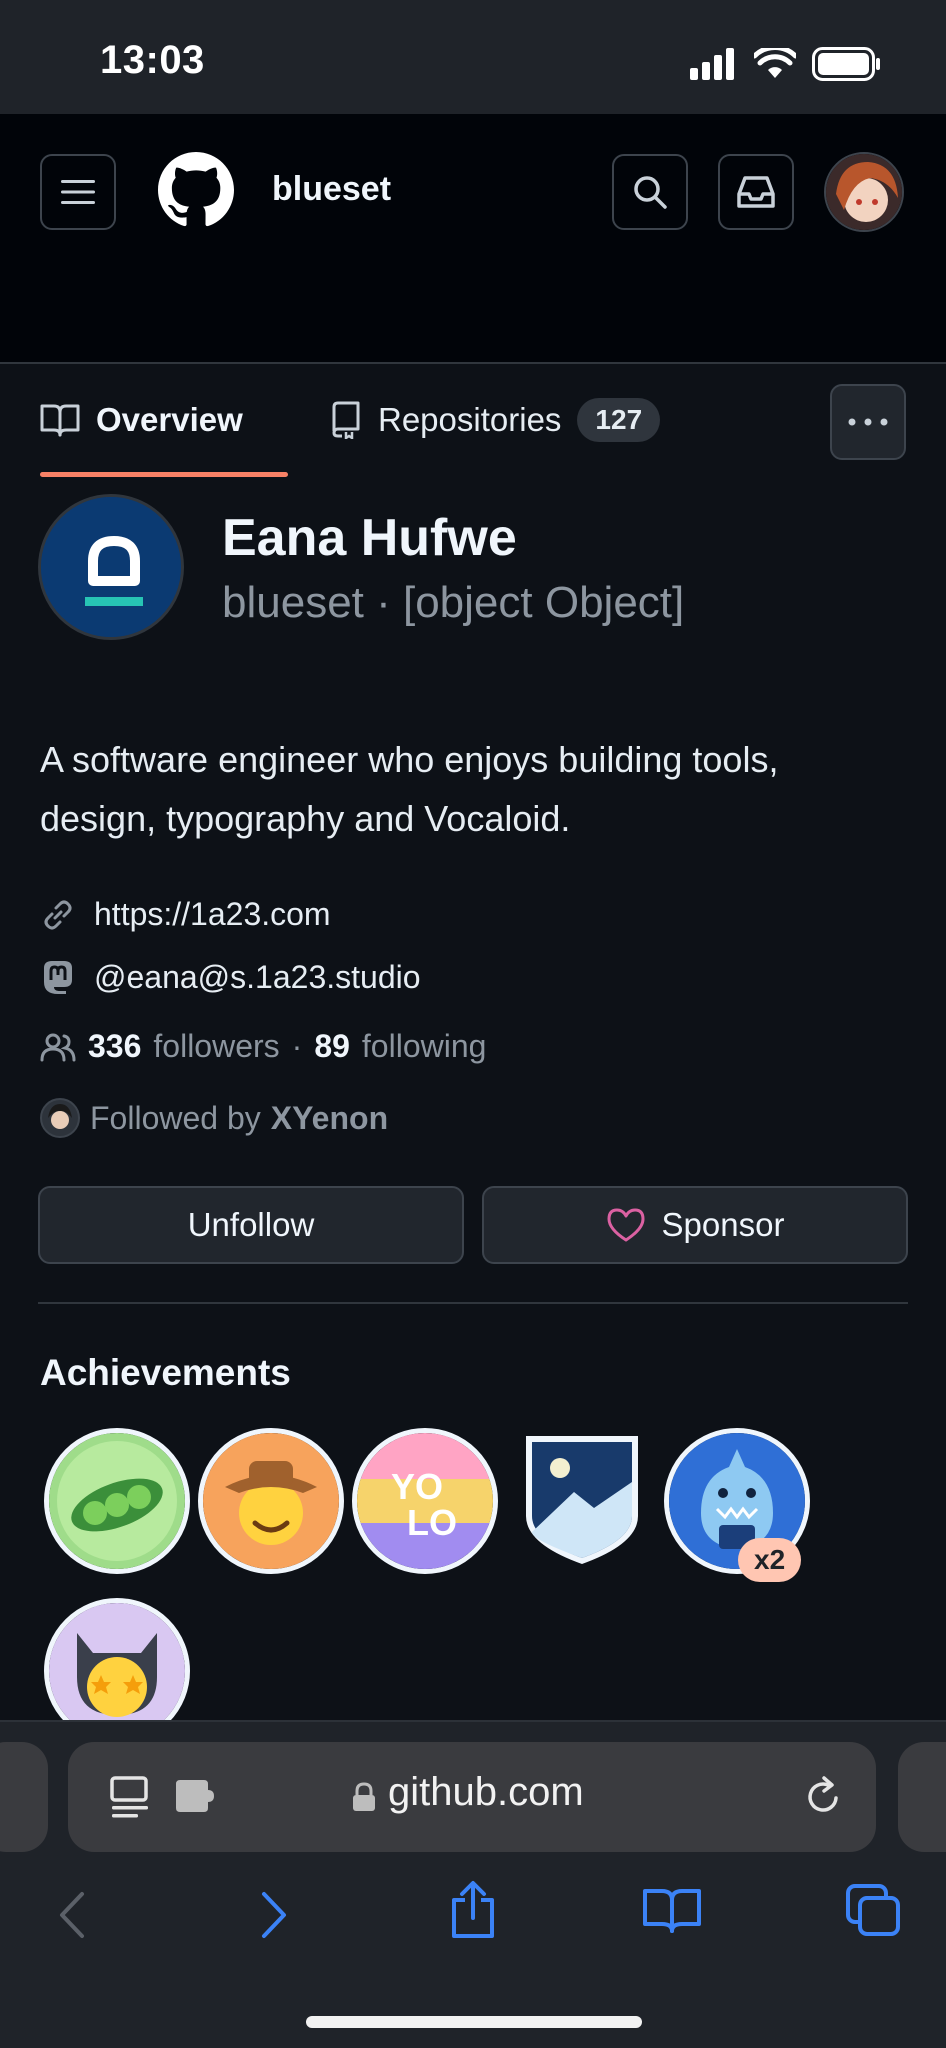 This screenshot has width=946, height=2048. I want to click on home-indicator, so click(474, 2022).